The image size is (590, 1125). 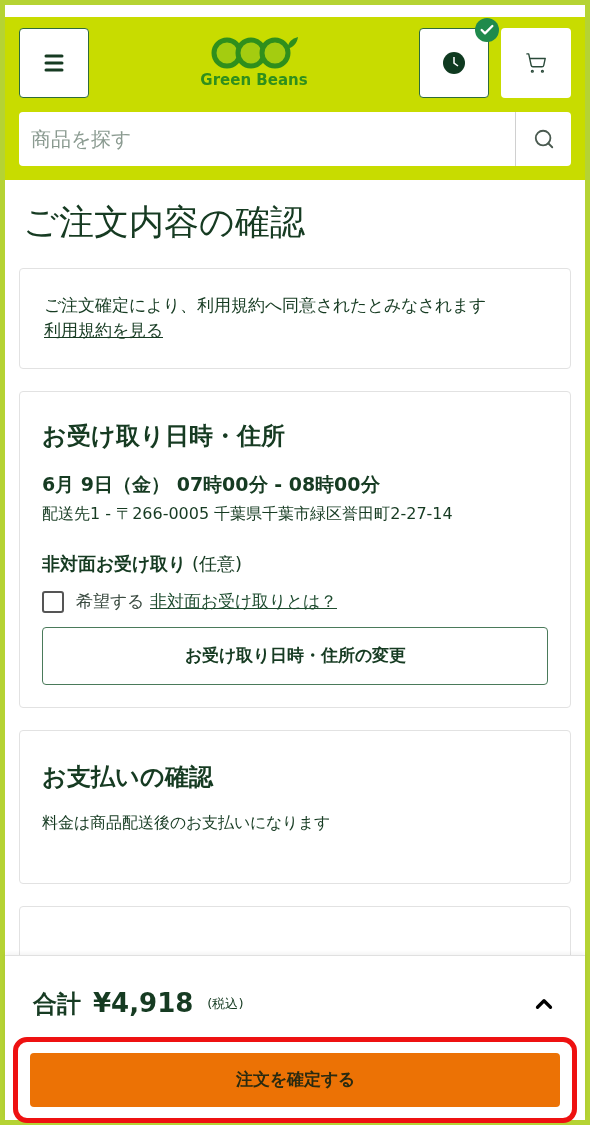 I want to click on clock-icon, so click(x=454, y=63).